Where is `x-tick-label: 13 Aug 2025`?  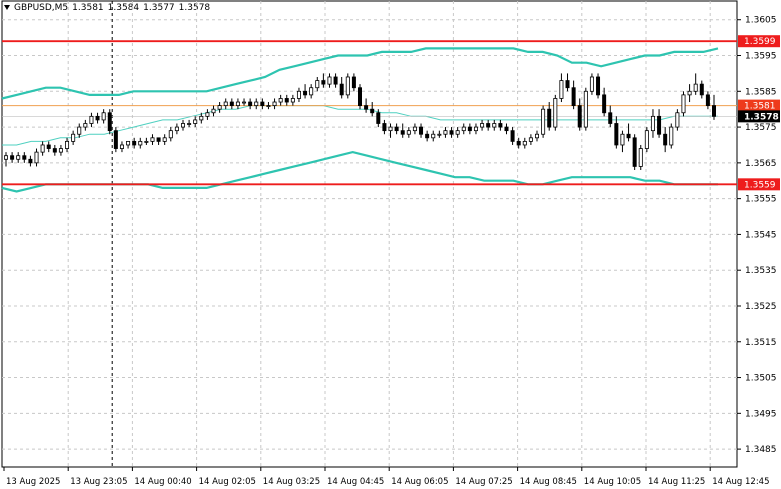 x-tick-label: 13 Aug 2025 is located at coordinates (33, 482).